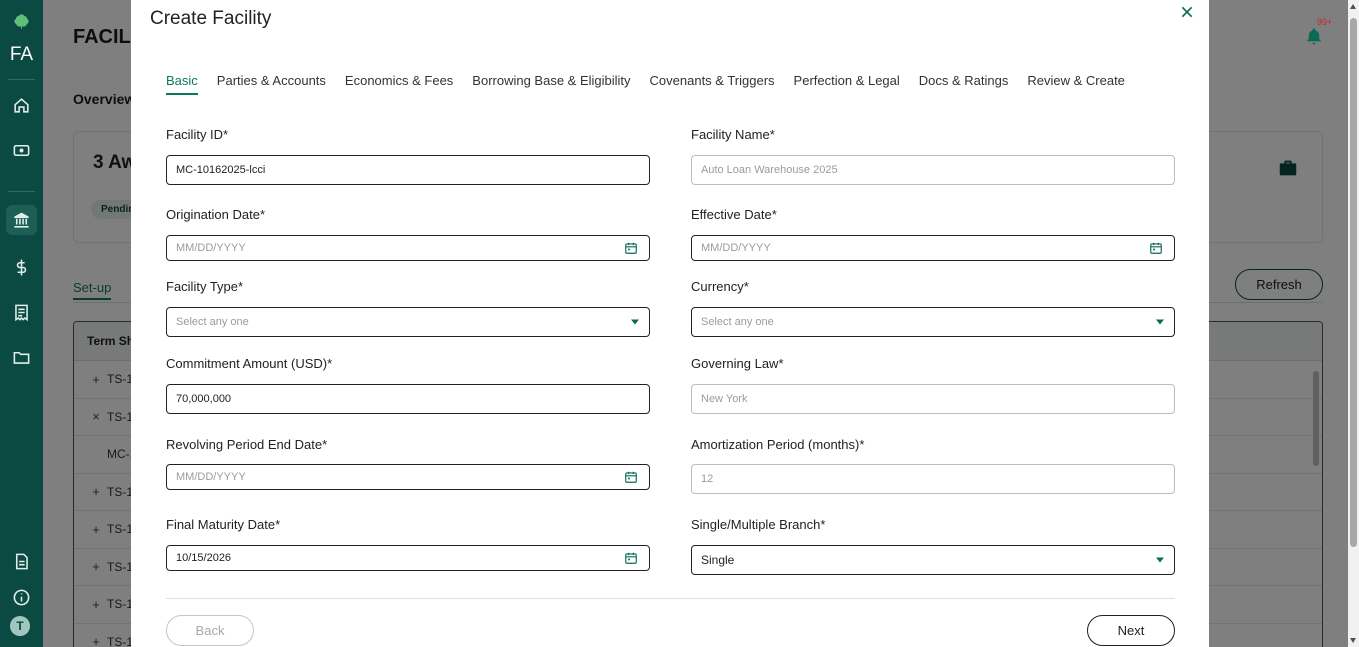  I want to click on page-scrollbar, so click(1353, 323).